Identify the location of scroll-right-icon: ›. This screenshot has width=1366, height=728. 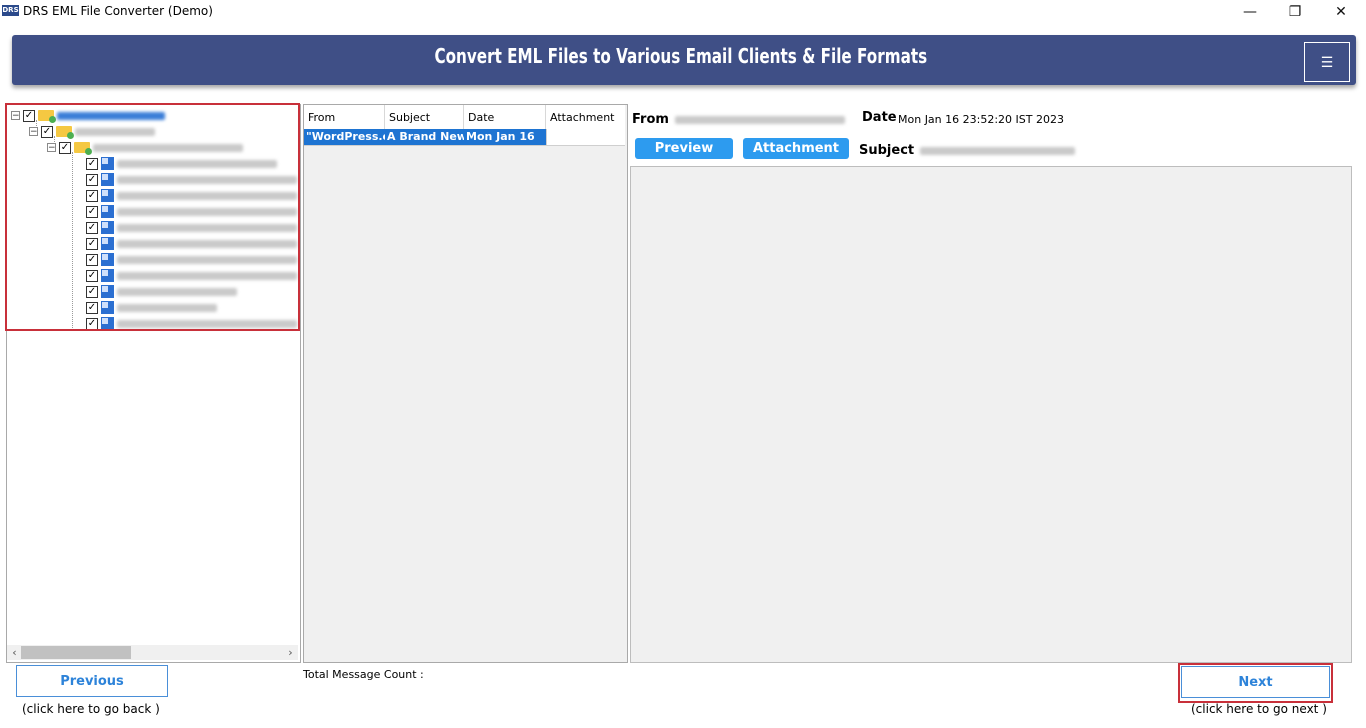
(290, 652).